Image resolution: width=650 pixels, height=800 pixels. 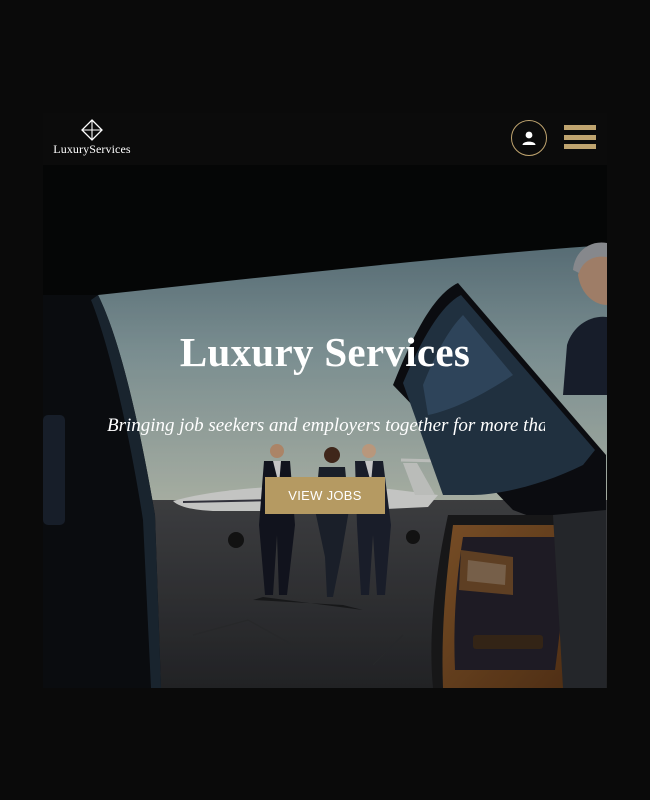 I want to click on logo: LuxuryServices, so click(x=92, y=139).